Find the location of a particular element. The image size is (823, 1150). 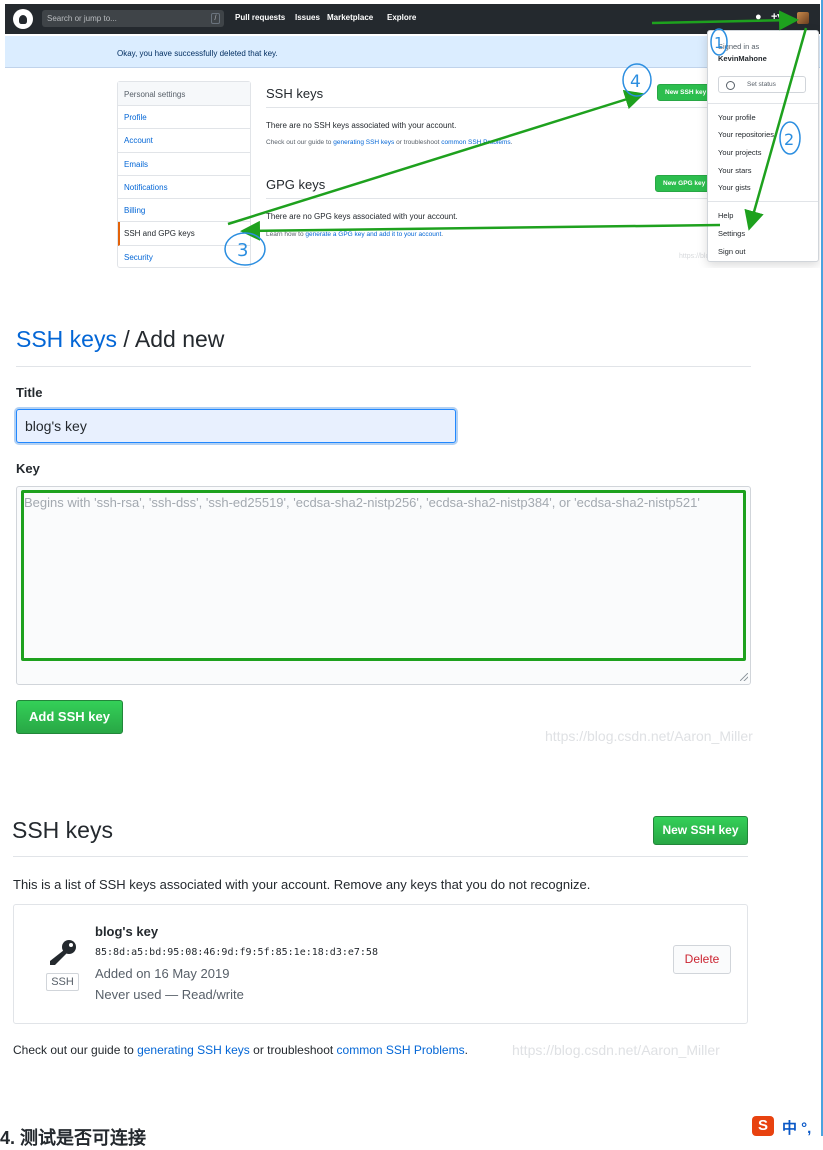

nav-issues: Issues is located at coordinates (307, 17).